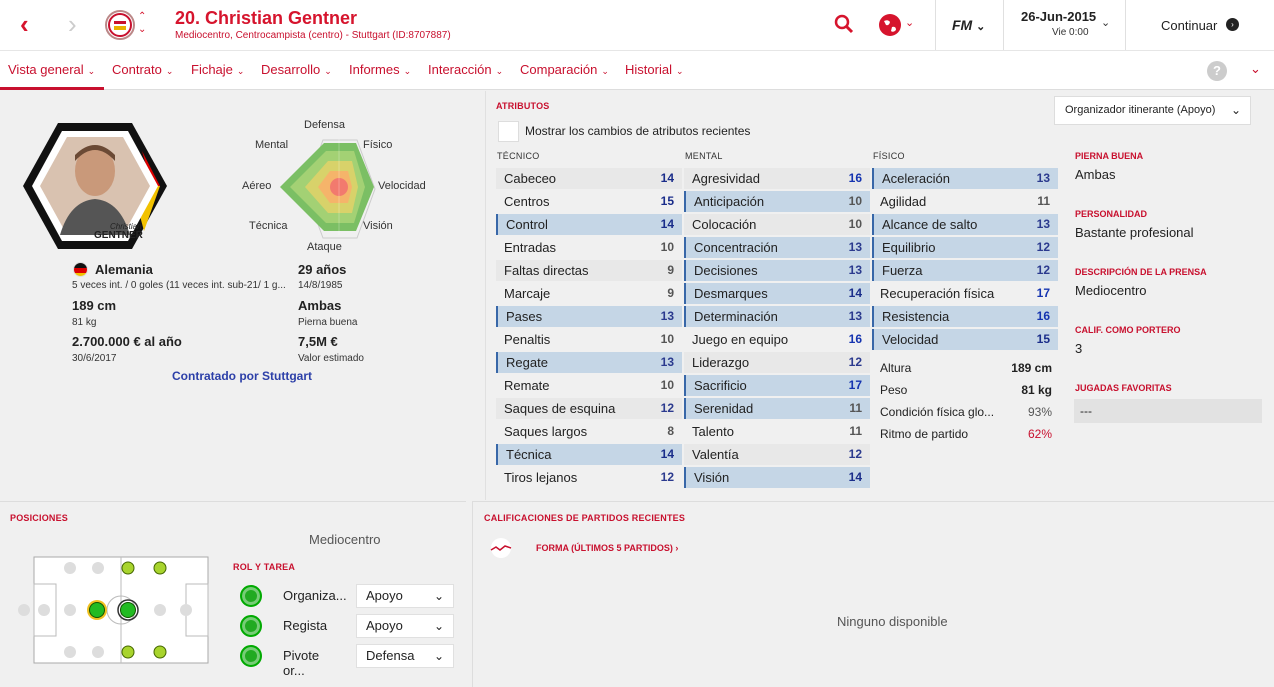  What do you see at coordinates (965, 293) in the screenshot?
I see `attribute-row-physical: Recuperación física 17` at bounding box center [965, 293].